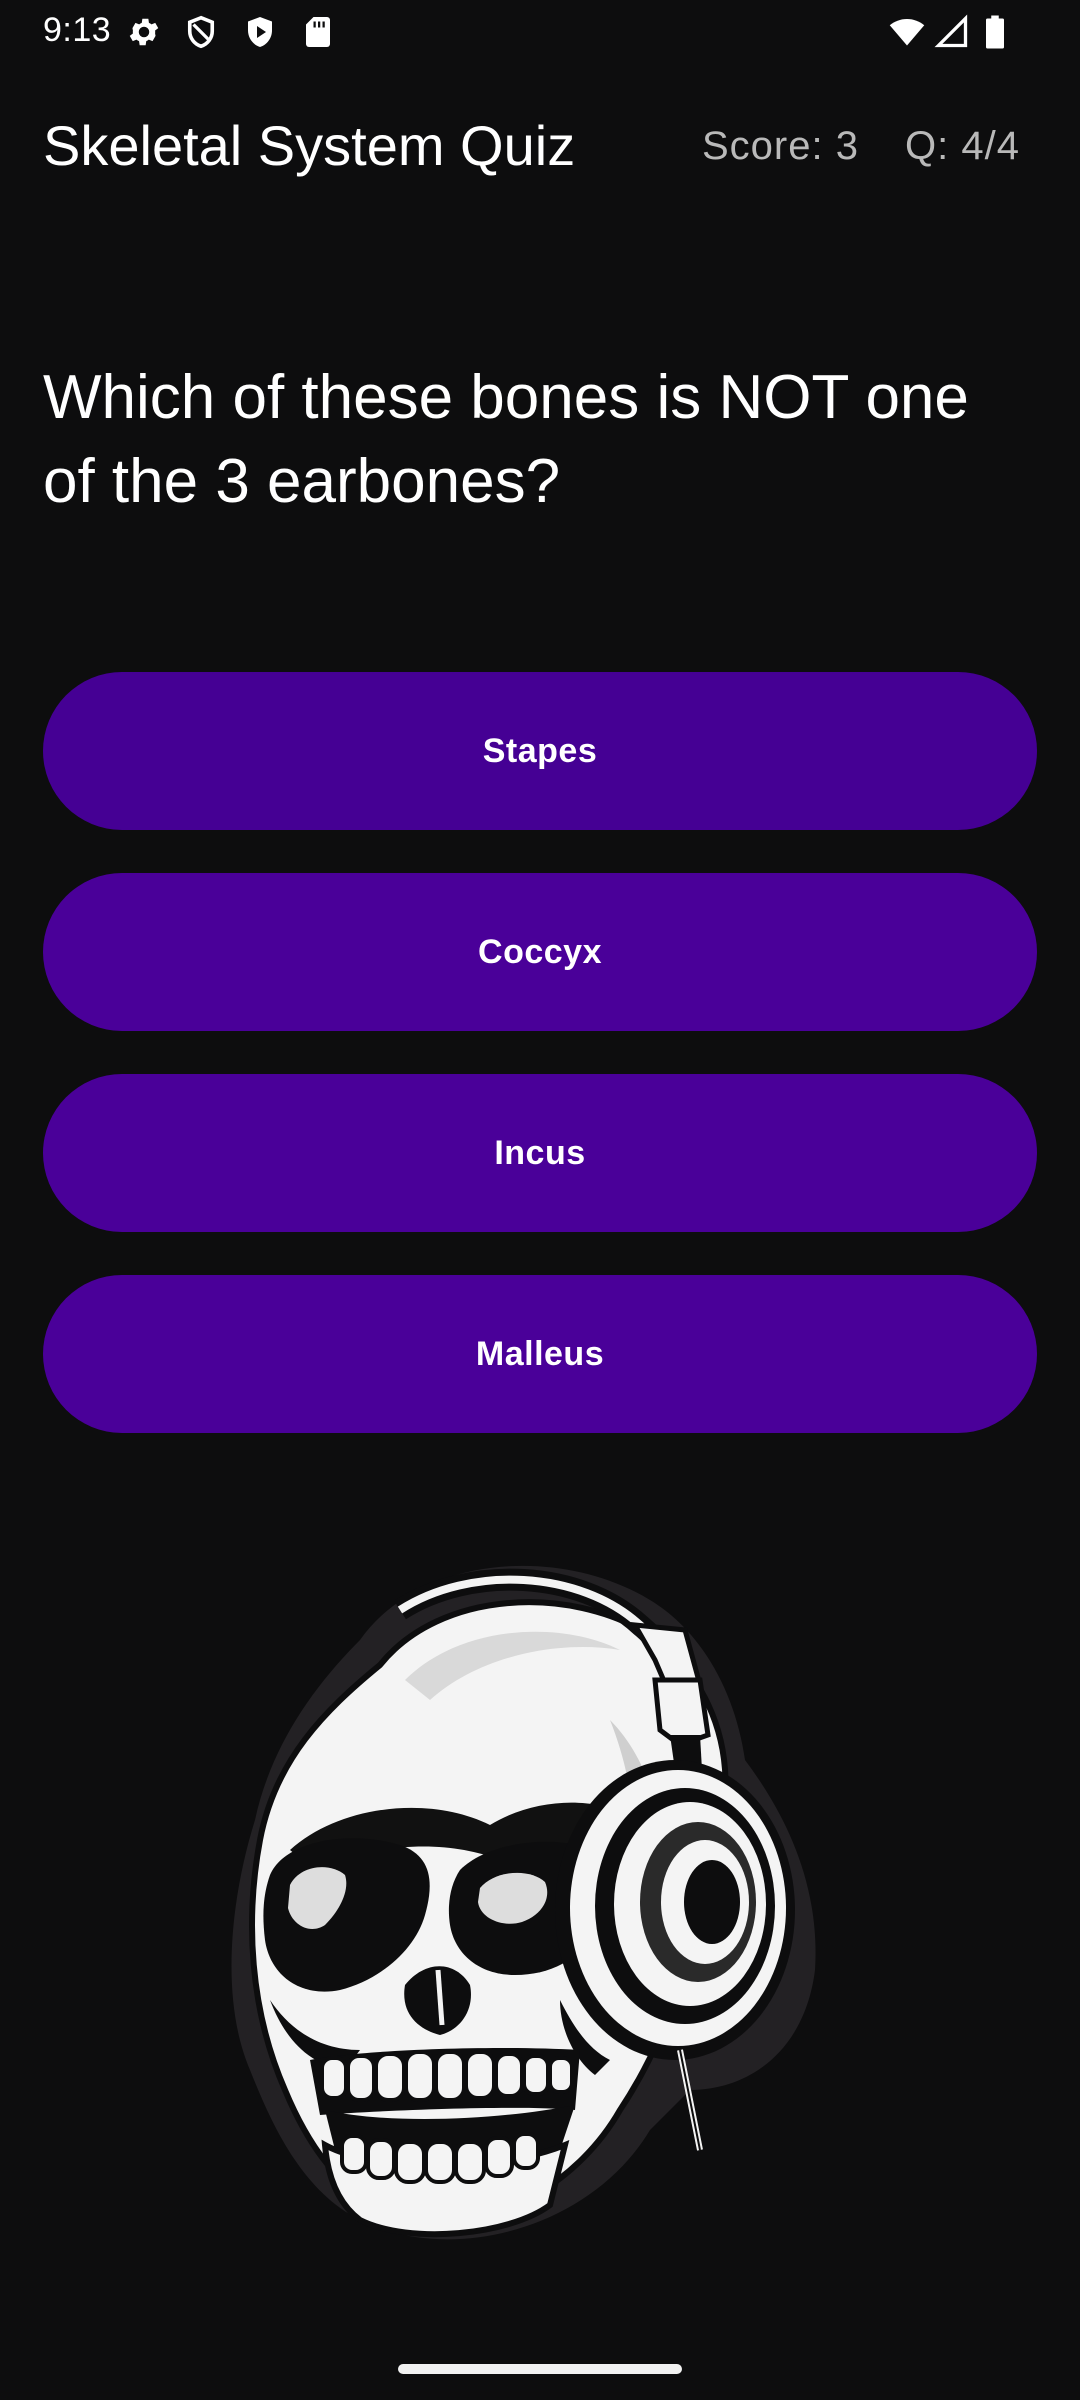 The width and height of the screenshot is (1080, 2400). What do you see at coordinates (540, 751) in the screenshot?
I see `answer-button-1: Stapes` at bounding box center [540, 751].